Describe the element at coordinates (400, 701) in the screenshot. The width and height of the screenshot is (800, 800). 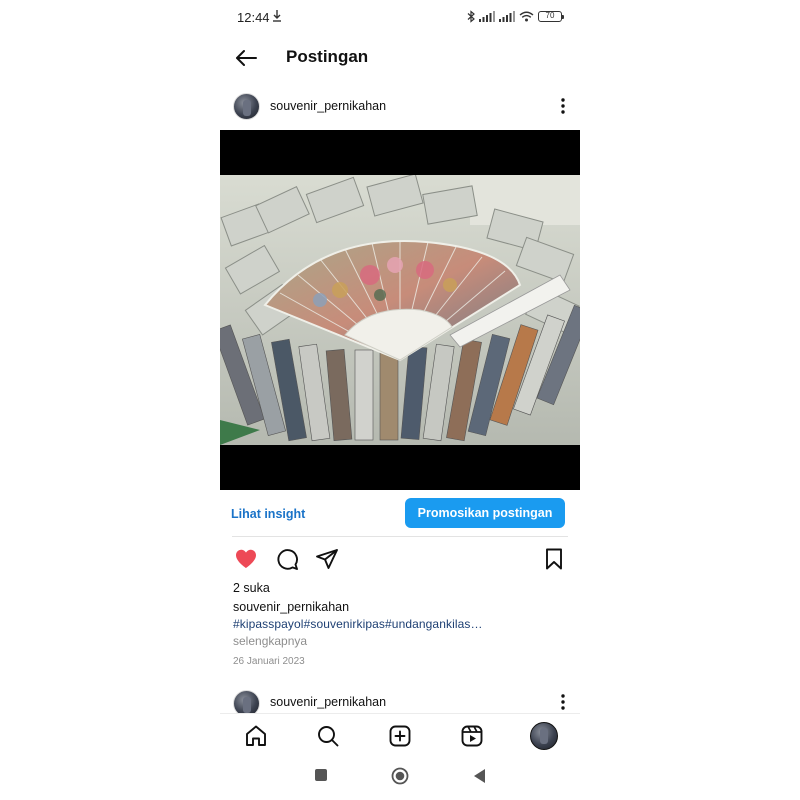
I see `next-post-header: souvenir_pernikahan` at that location.